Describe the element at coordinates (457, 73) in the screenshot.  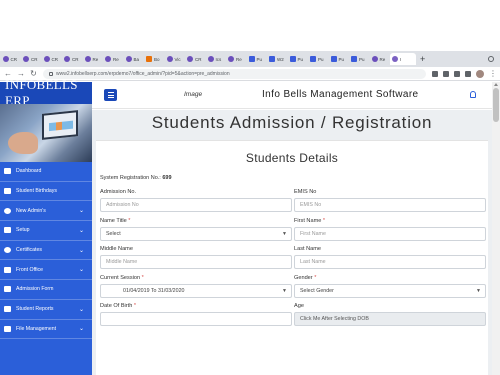
I see `extension-icon` at that location.